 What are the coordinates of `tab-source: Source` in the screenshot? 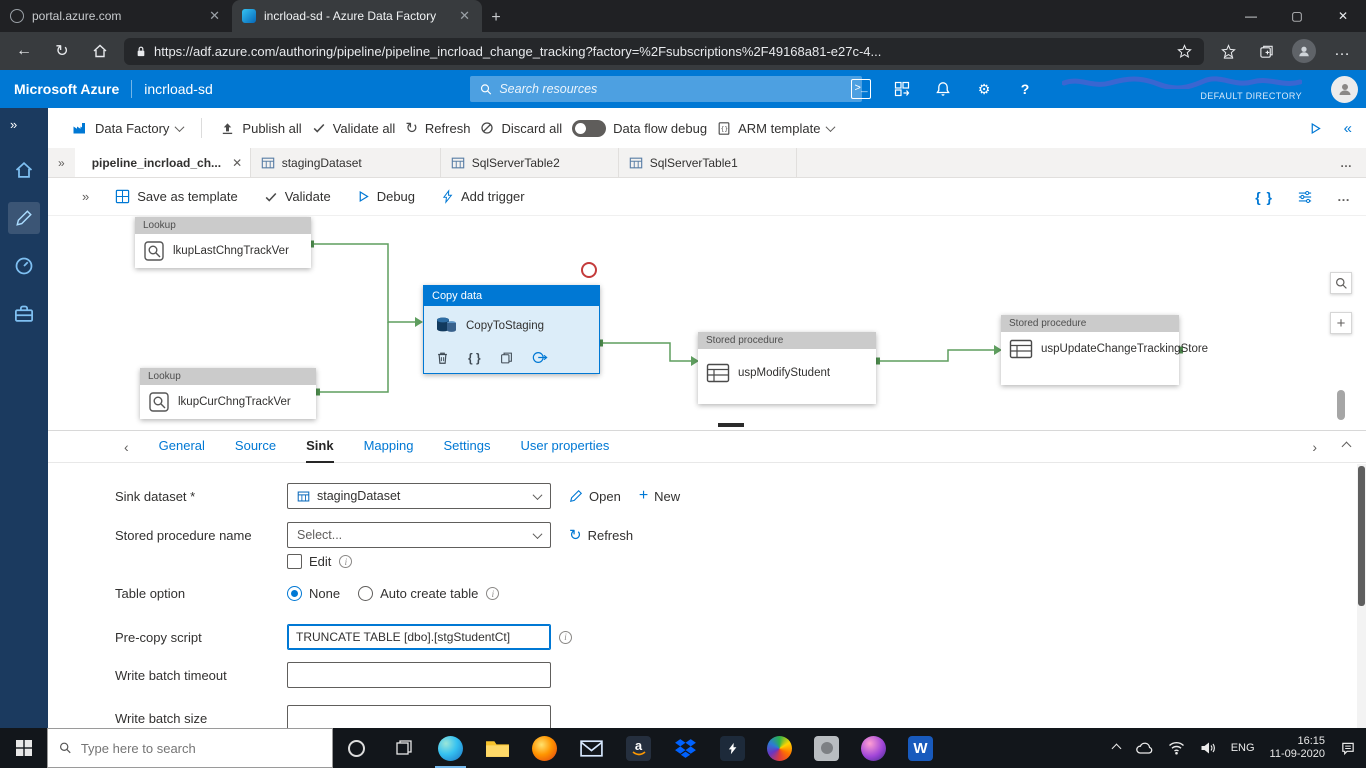 It's located at (255, 447).